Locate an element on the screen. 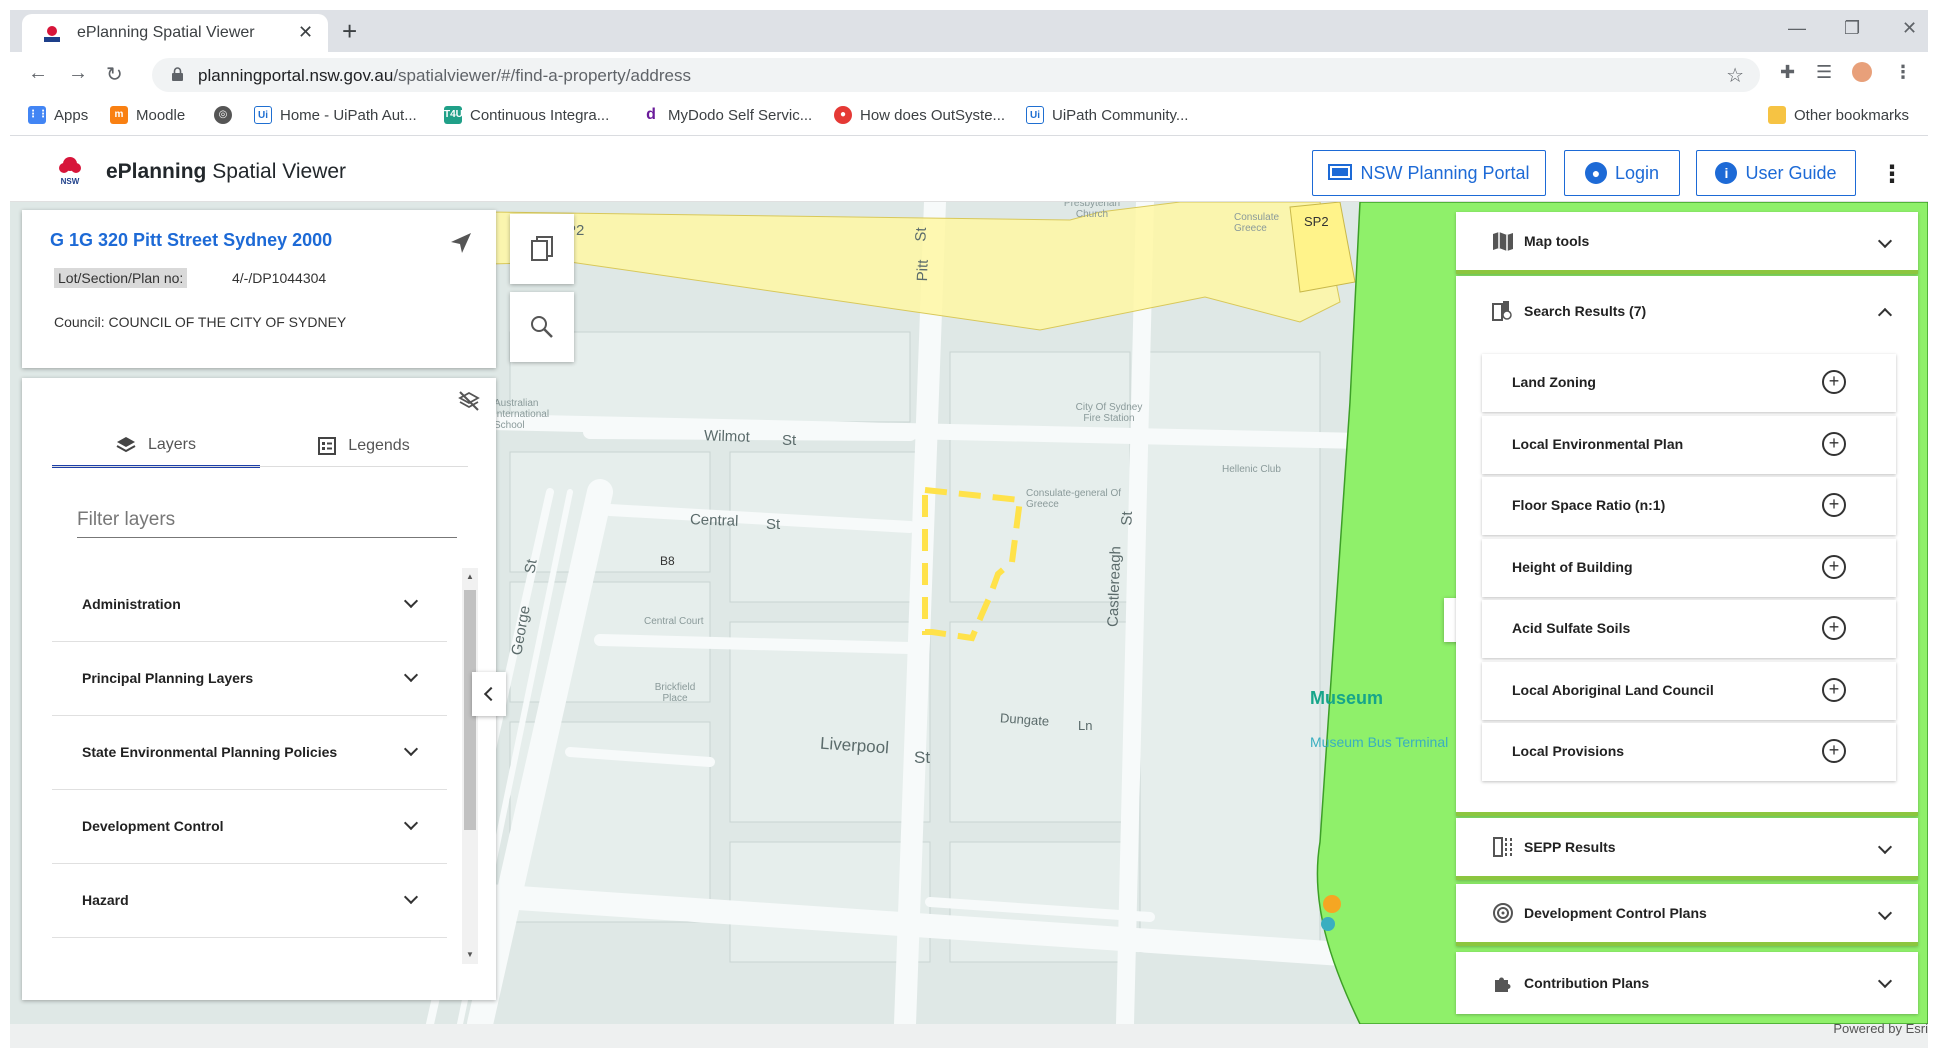 This screenshot has width=1938, height=1048. browser-tab: ePlanning Spatial Viewer ✕ is located at coordinates (175, 34).